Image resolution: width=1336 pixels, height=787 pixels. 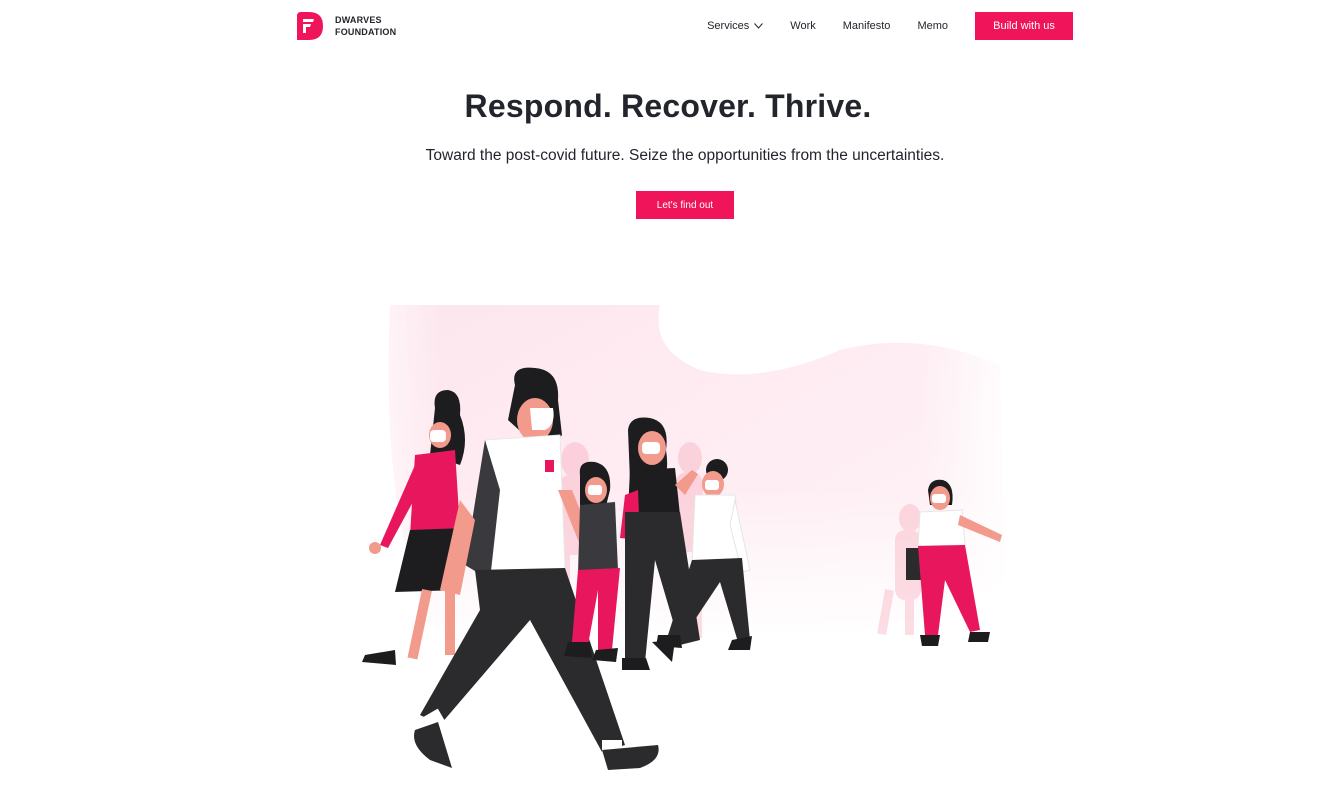 I want to click on hero-title: Respond. Recover. Thrive., so click(x=668, y=106).